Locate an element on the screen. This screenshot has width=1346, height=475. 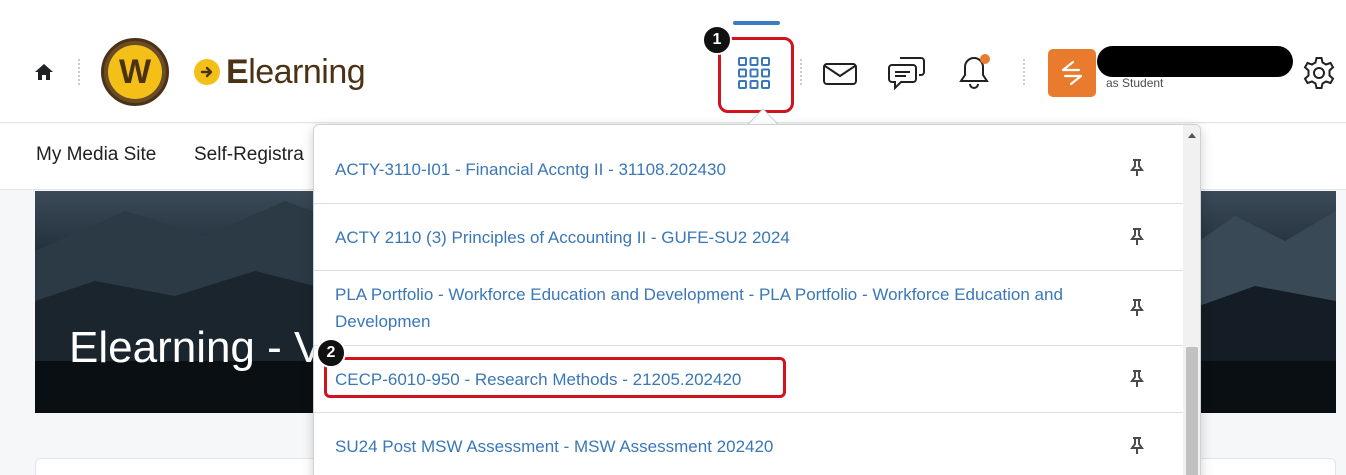
brand-rest: learning is located at coordinates (307, 71).